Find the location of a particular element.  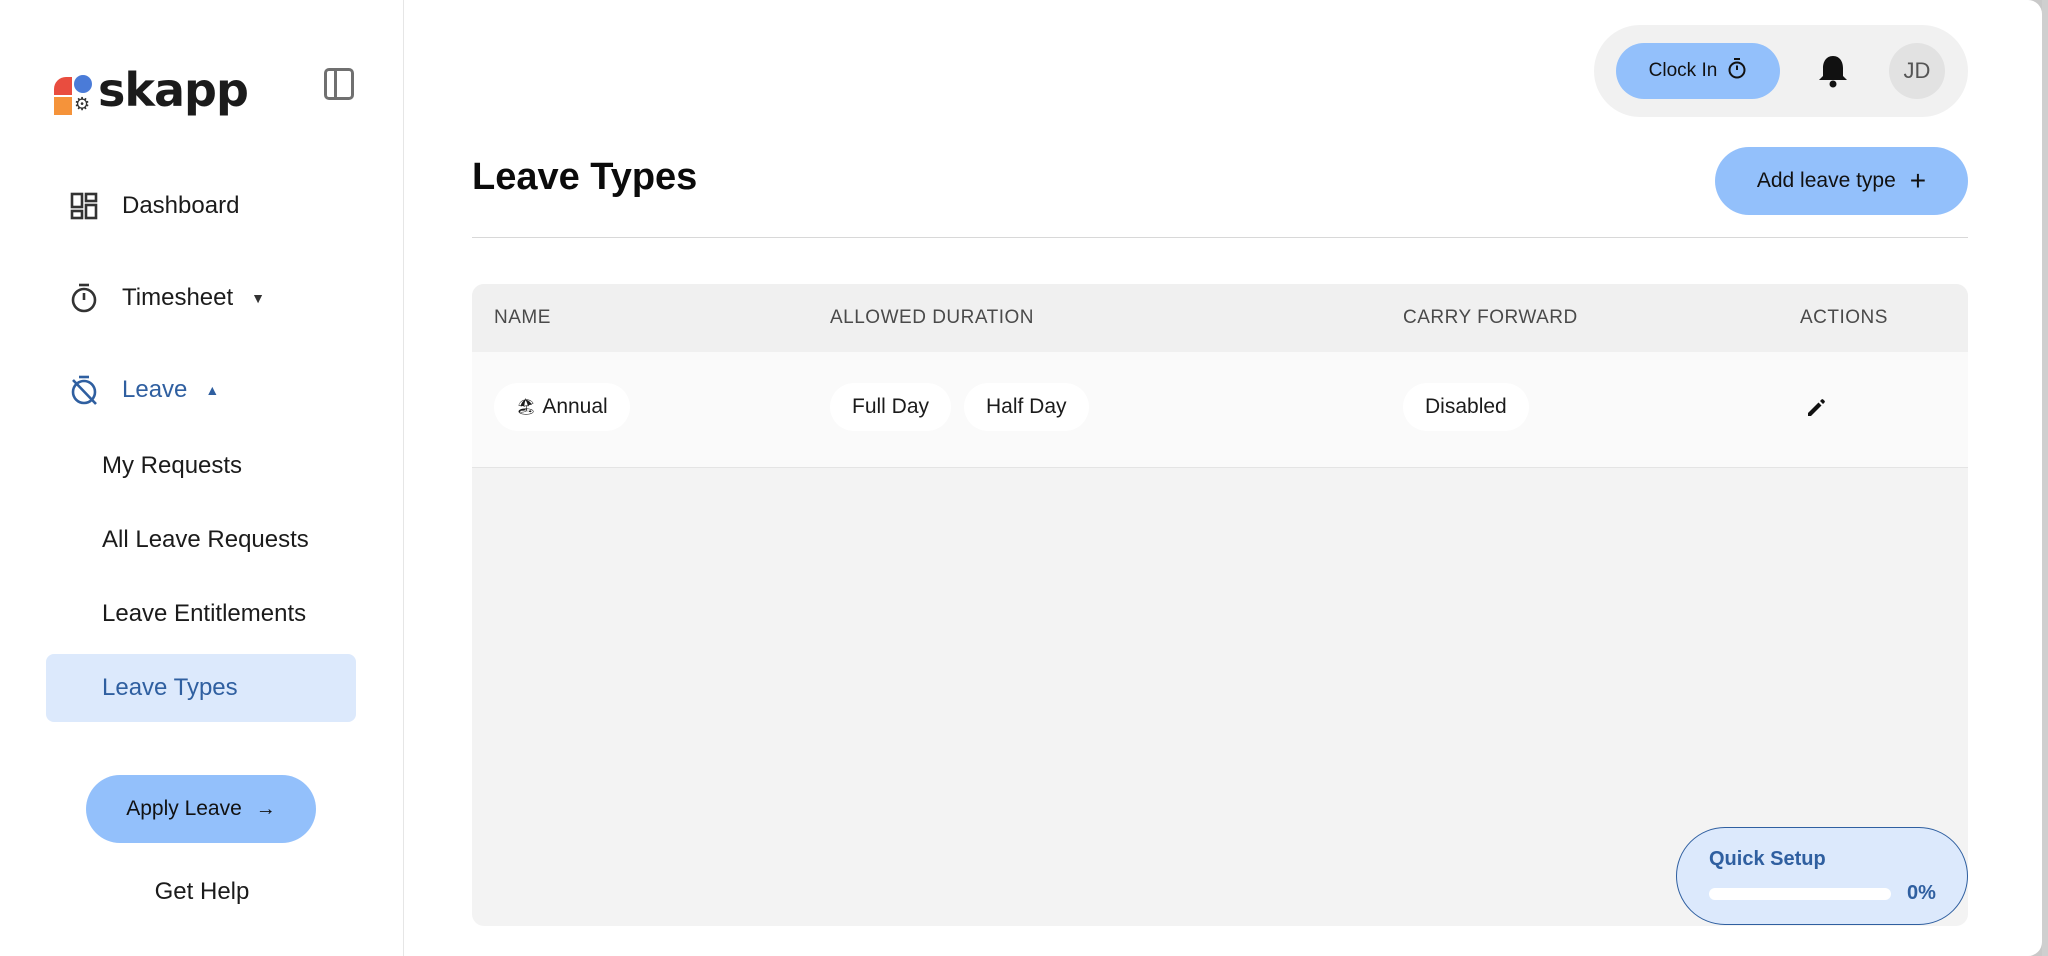

sidebar-item-leave: Leave ▲ is located at coordinates (143, 390).